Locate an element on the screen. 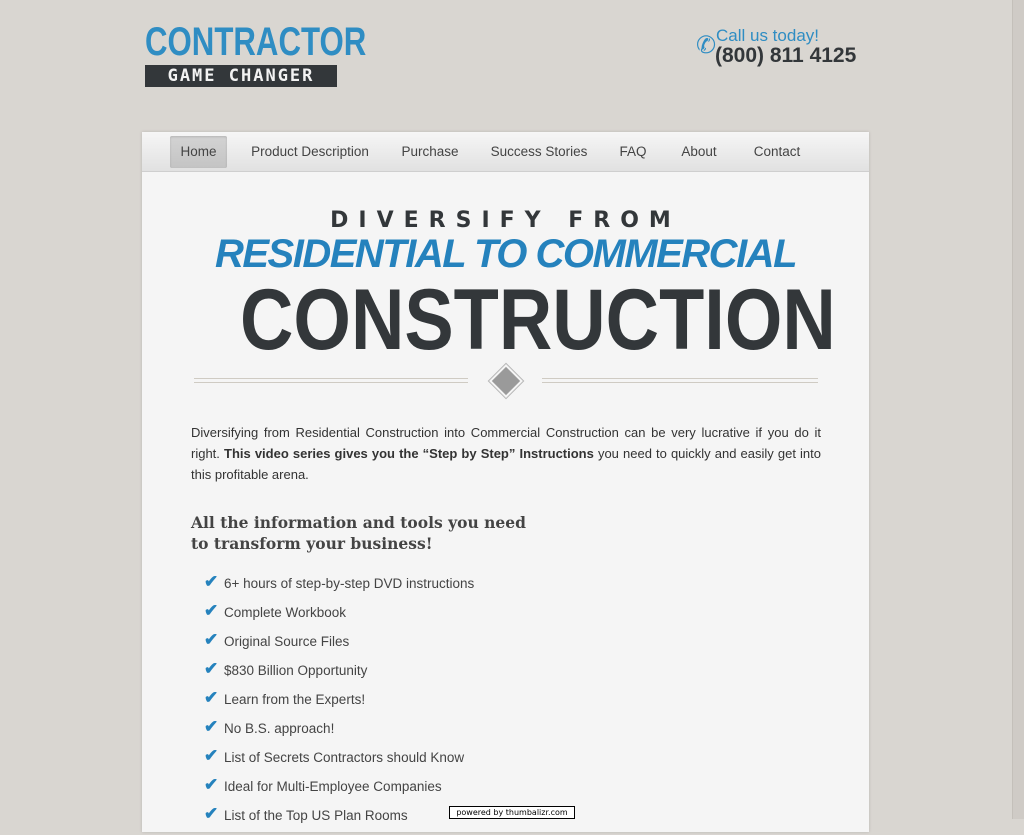 The image size is (1024, 835). logo: CONTRACTOR GAME CHANGER is located at coordinates (256, 54).